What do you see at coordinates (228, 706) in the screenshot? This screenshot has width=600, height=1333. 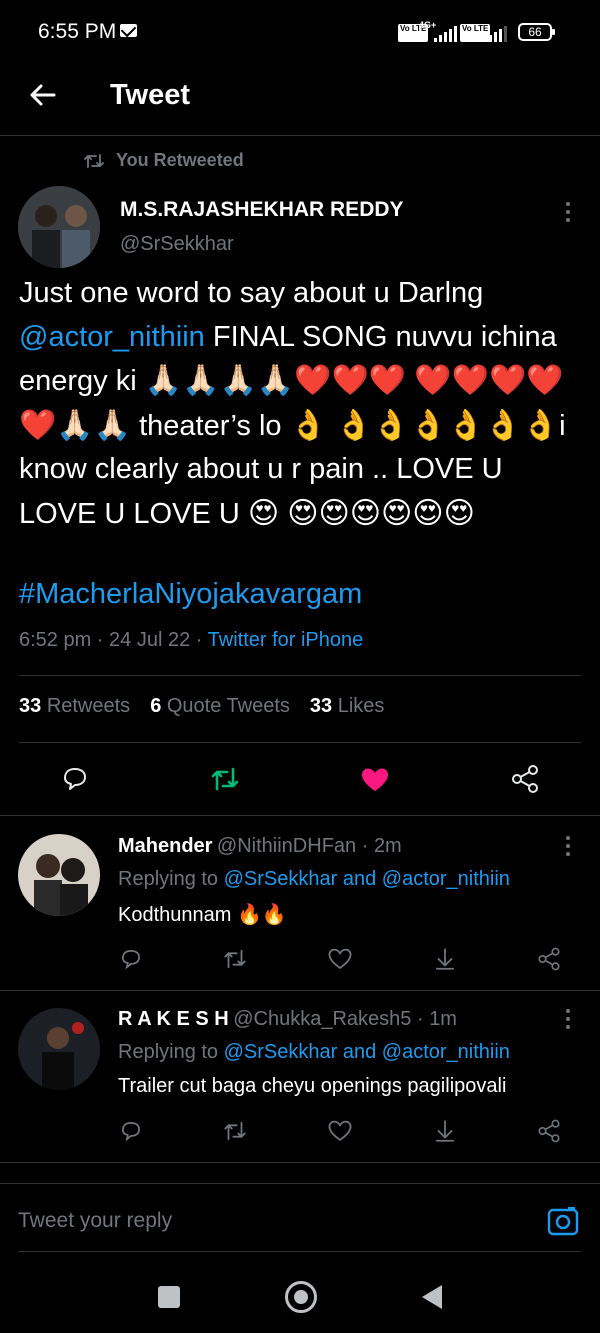 I see `quotes-label: Quote Tweets` at bounding box center [228, 706].